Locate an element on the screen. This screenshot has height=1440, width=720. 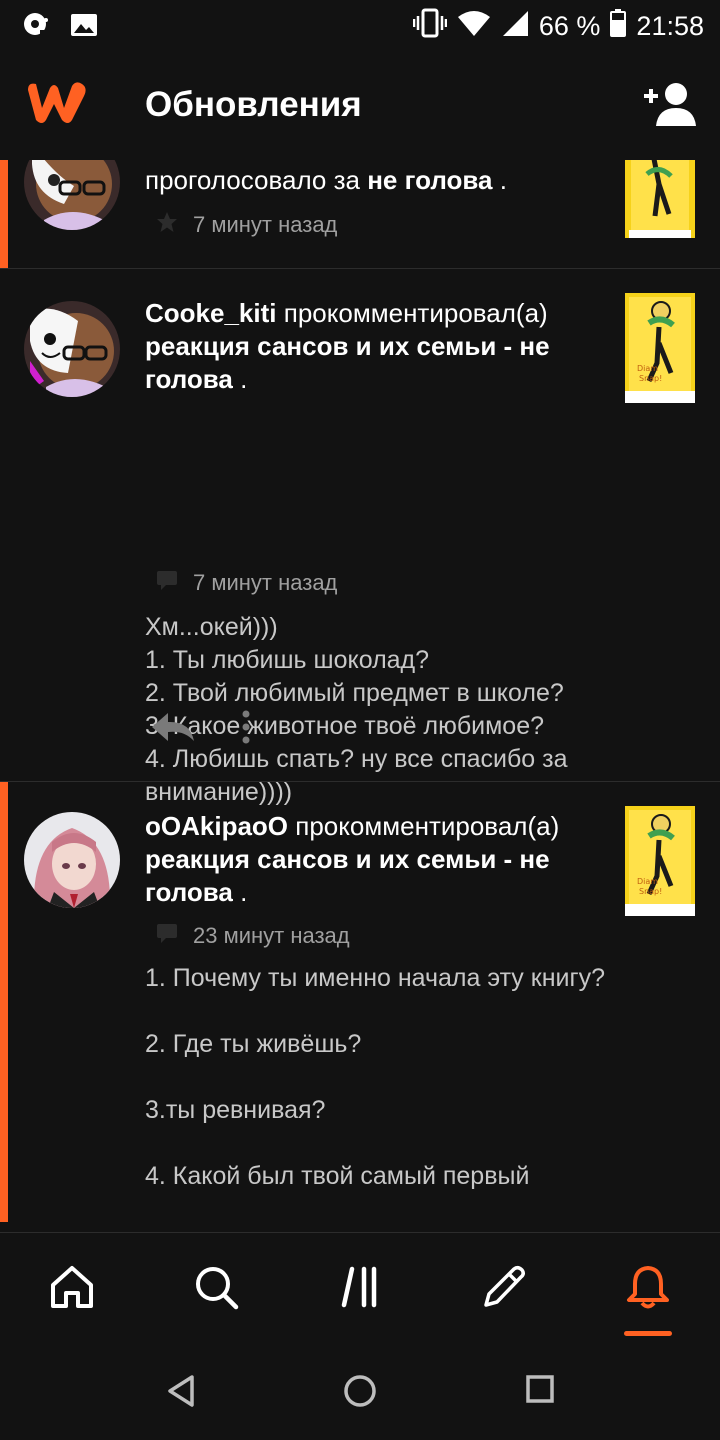
battery-icon is located at coordinates (618, 26).